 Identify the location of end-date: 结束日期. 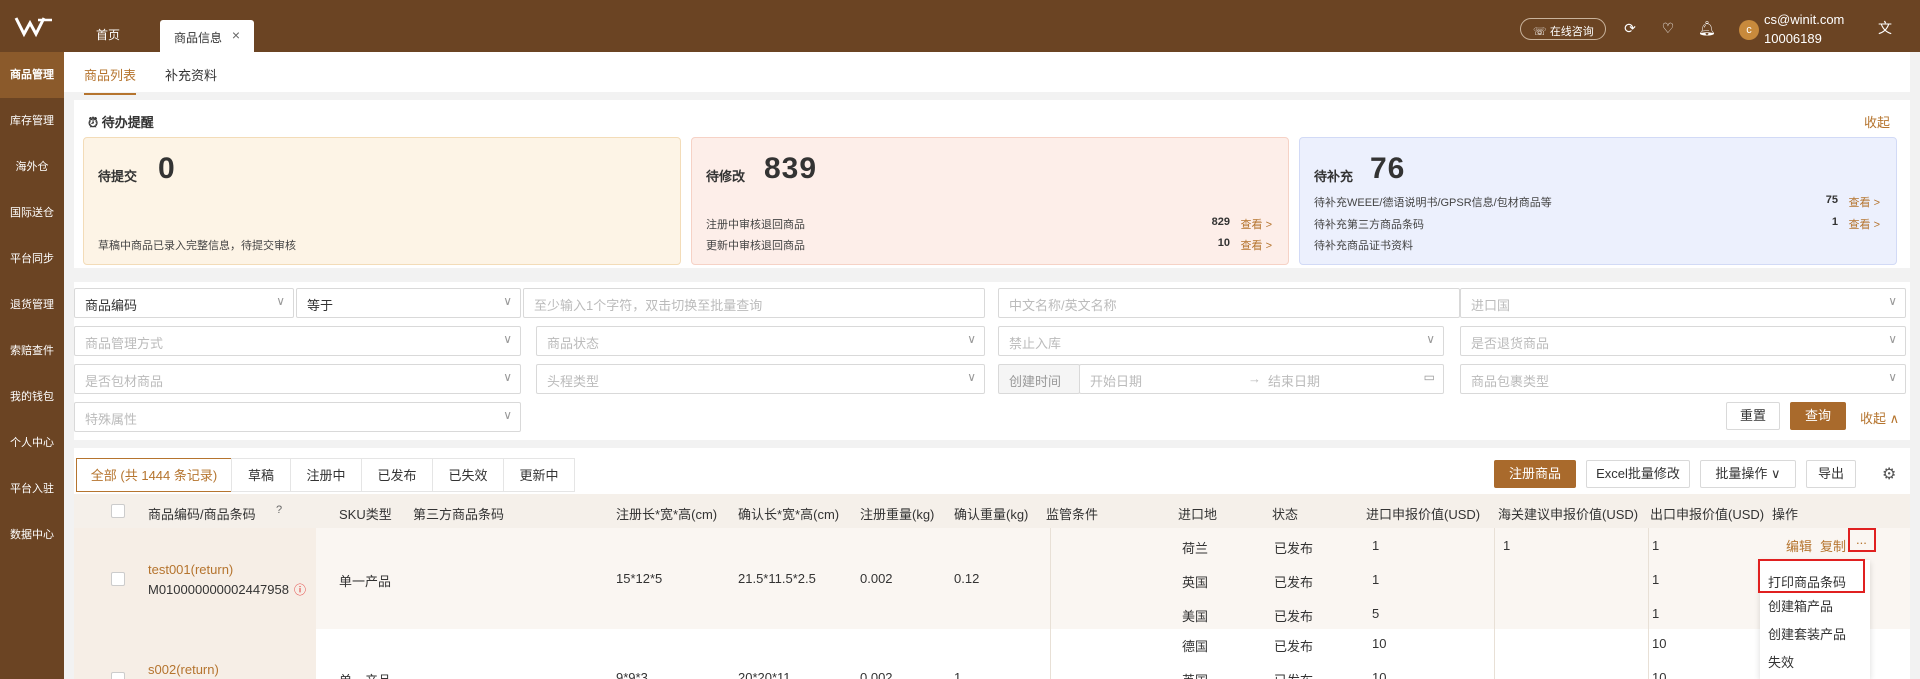
(1294, 381).